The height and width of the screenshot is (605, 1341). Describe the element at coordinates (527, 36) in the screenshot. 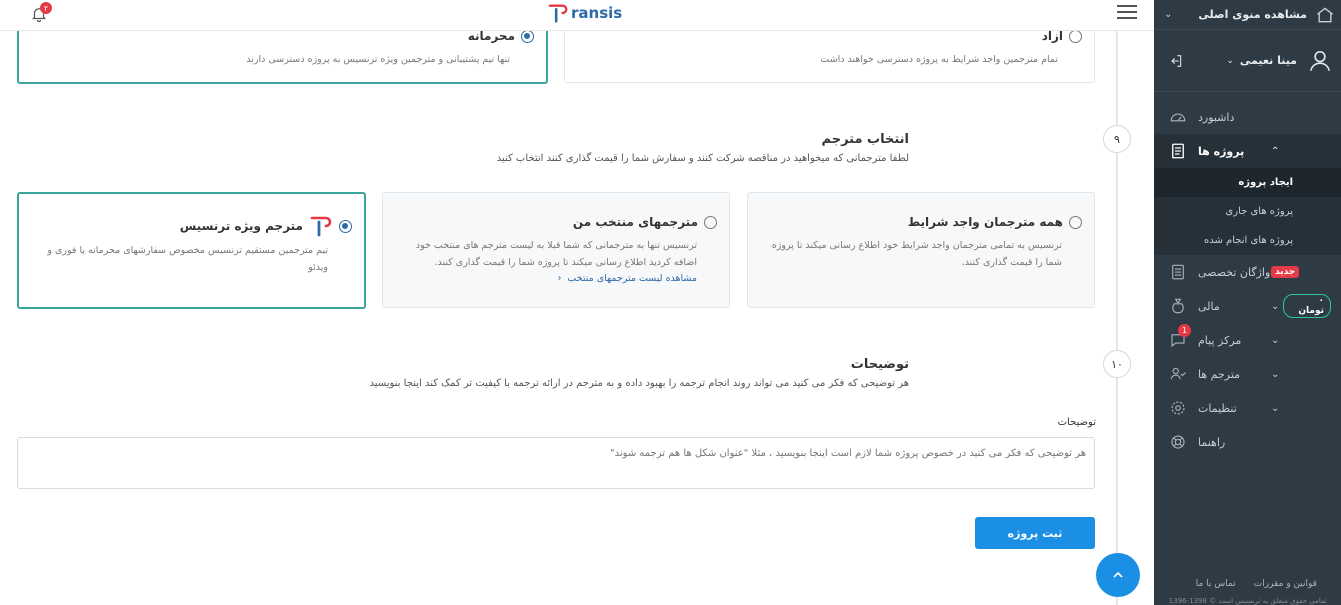

I see `radio-private` at that location.